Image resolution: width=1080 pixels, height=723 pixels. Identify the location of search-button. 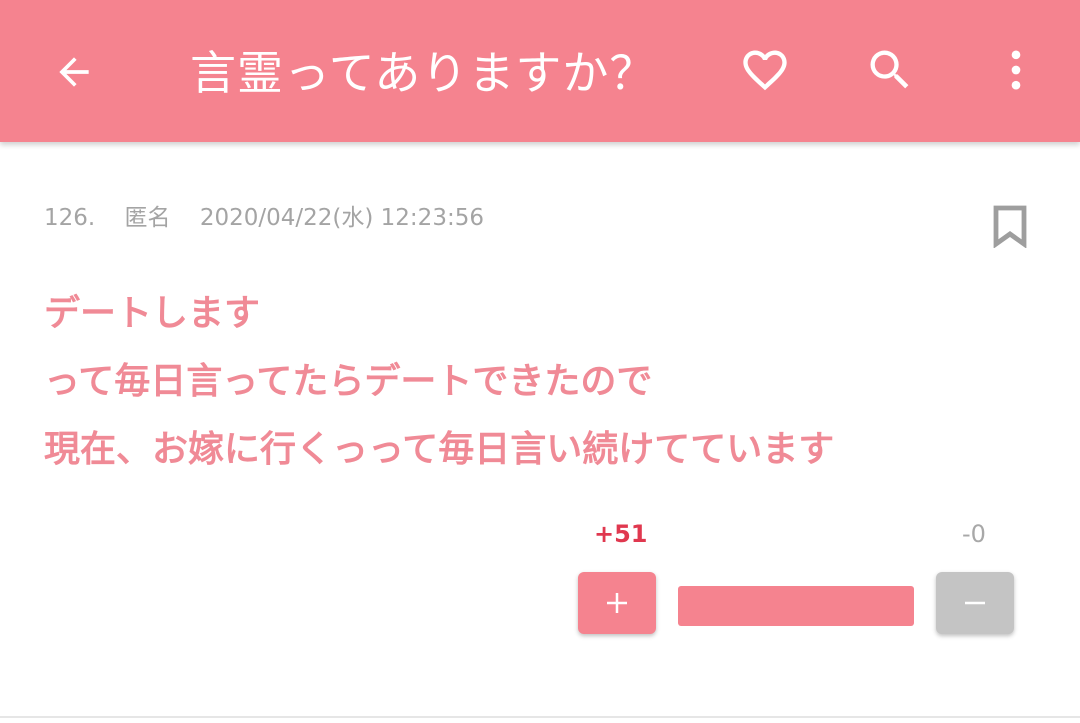
(890, 70).